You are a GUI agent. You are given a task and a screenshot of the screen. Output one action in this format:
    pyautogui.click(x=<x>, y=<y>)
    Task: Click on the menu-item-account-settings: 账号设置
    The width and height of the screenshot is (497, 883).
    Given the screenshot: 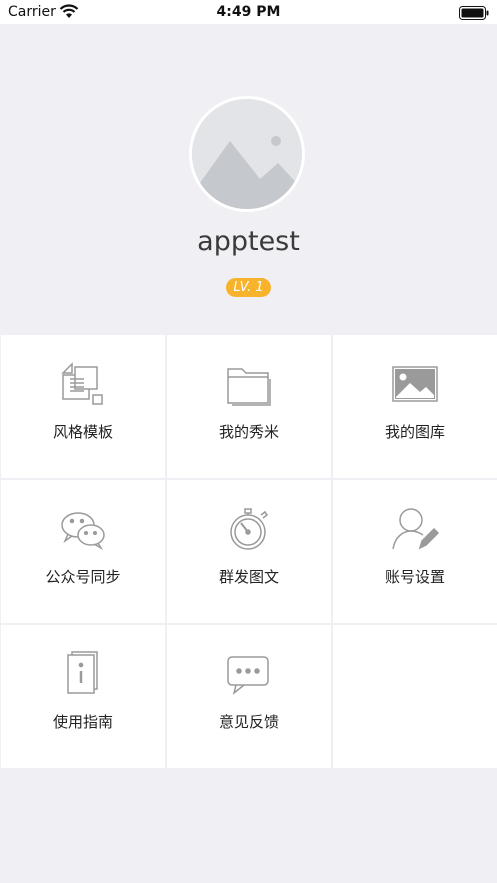 What is the action you would take?
    pyautogui.click(x=415, y=551)
    